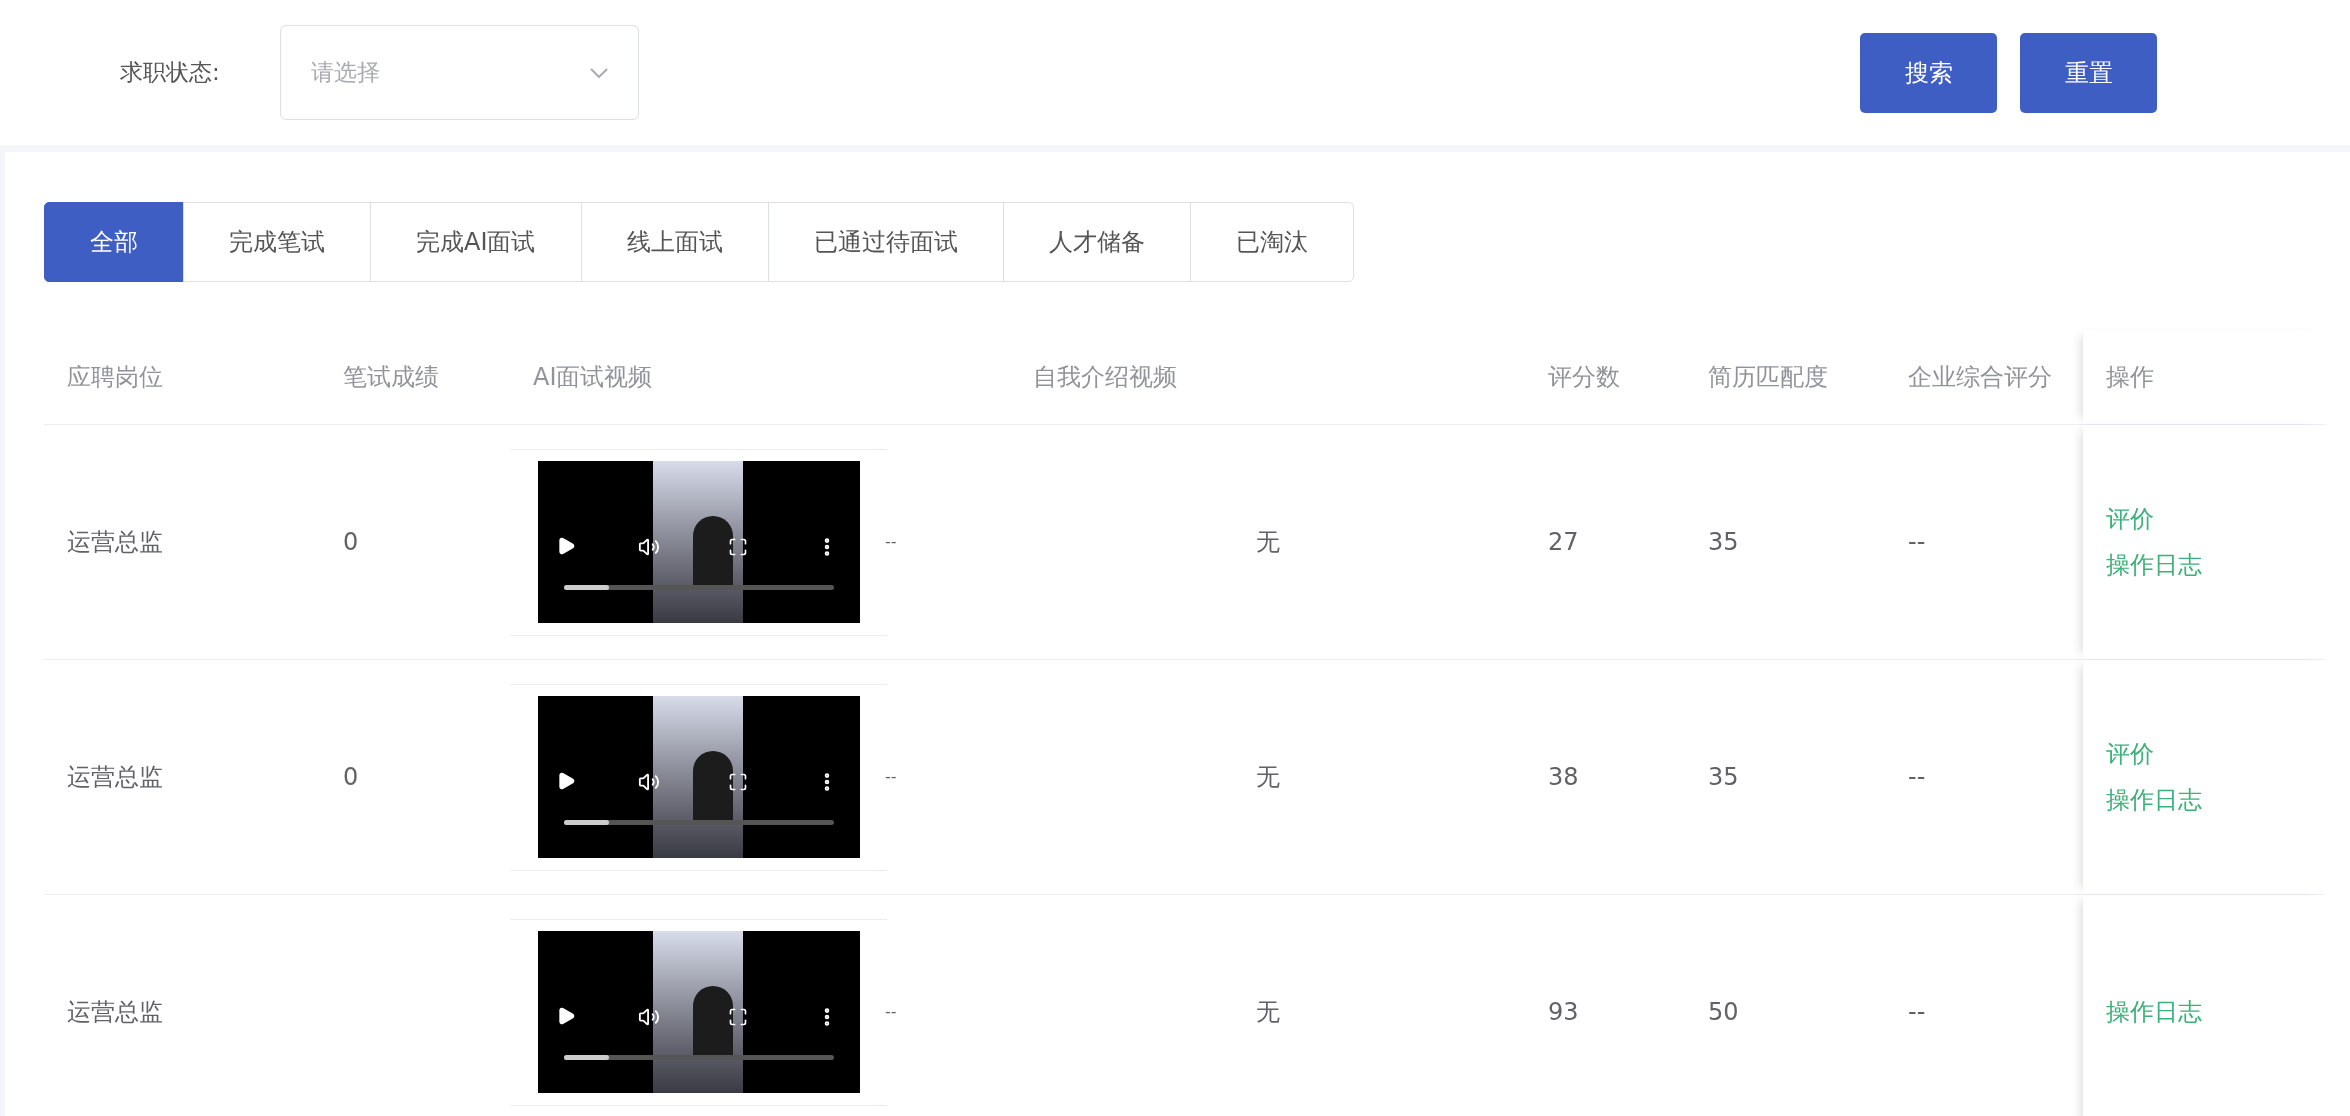  Describe the element at coordinates (1583, 377) in the screenshot. I see `column-header: 评分数` at that location.